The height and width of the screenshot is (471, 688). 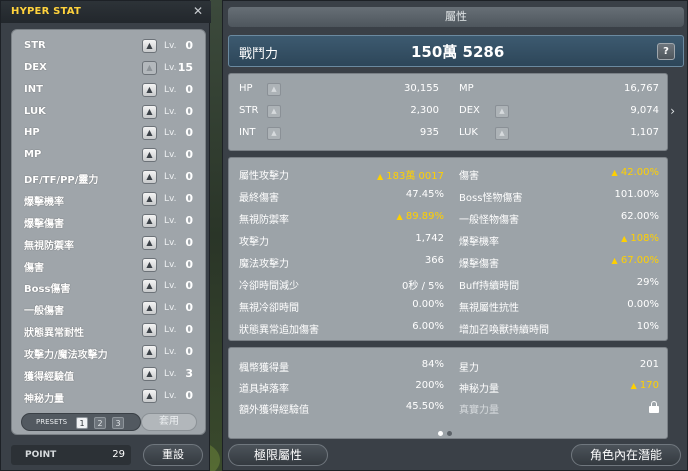 I want to click on stat-dex: DEX ▲ 9,074, so click(x=559, y=112).